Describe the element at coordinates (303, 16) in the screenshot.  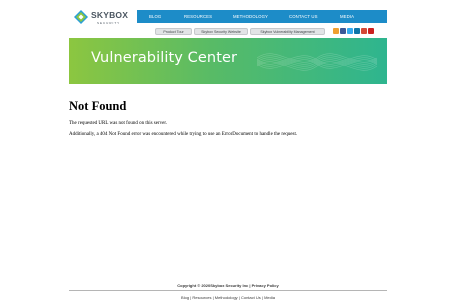
I see `nav-item-contact-us: CONTACT US` at that location.